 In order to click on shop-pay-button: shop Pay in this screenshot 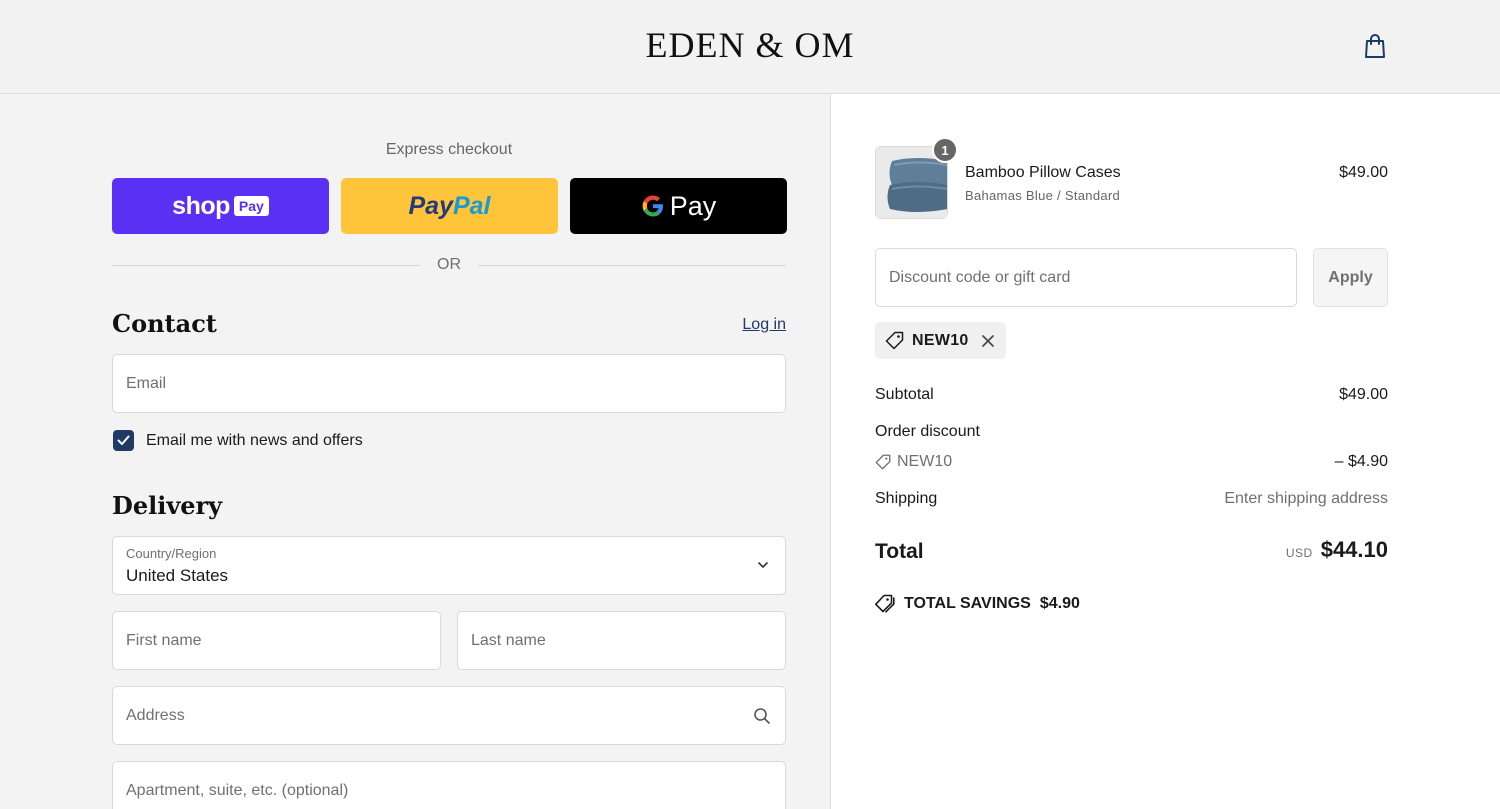, I will do `click(220, 206)`.